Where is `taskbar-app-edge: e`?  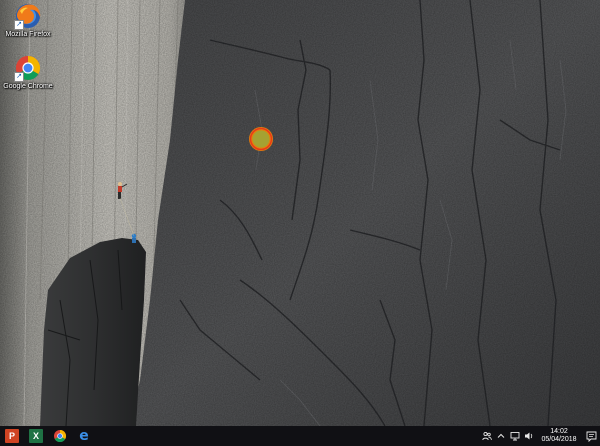
taskbar-app-edge: e is located at coordinates (84, 436).